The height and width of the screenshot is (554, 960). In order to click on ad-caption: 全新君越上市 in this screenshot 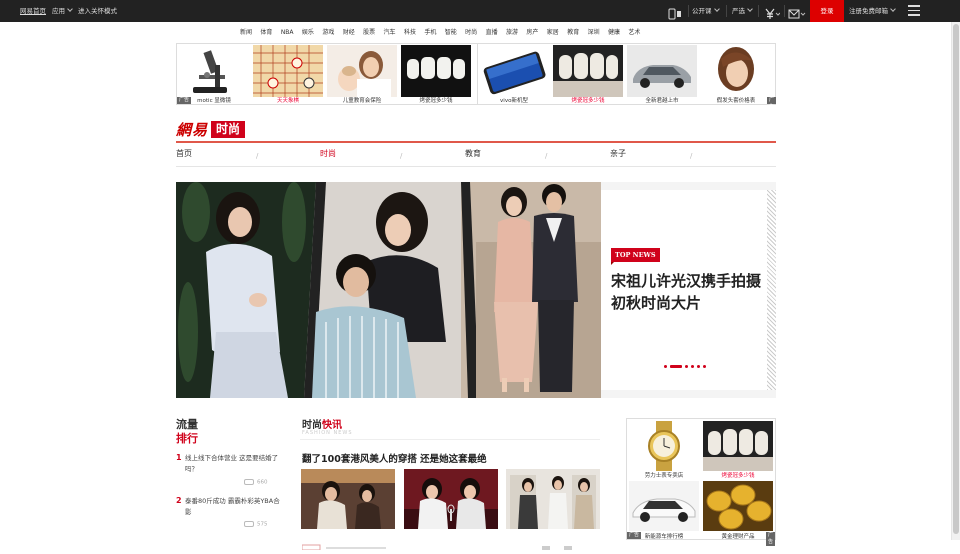, I will do `click(662, 101)`.